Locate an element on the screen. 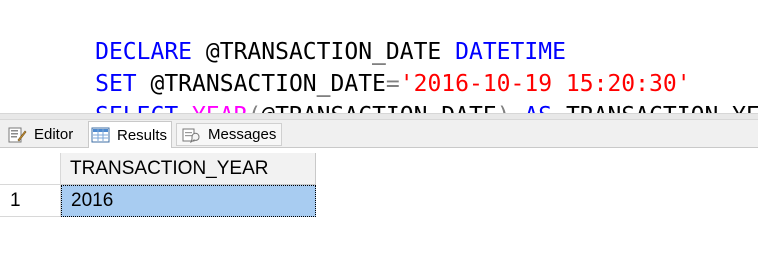 This screenshot has width=758, height=279. column-header-transaction-year: TRANSACTION_YEAR is located at coordinates (188, 169).